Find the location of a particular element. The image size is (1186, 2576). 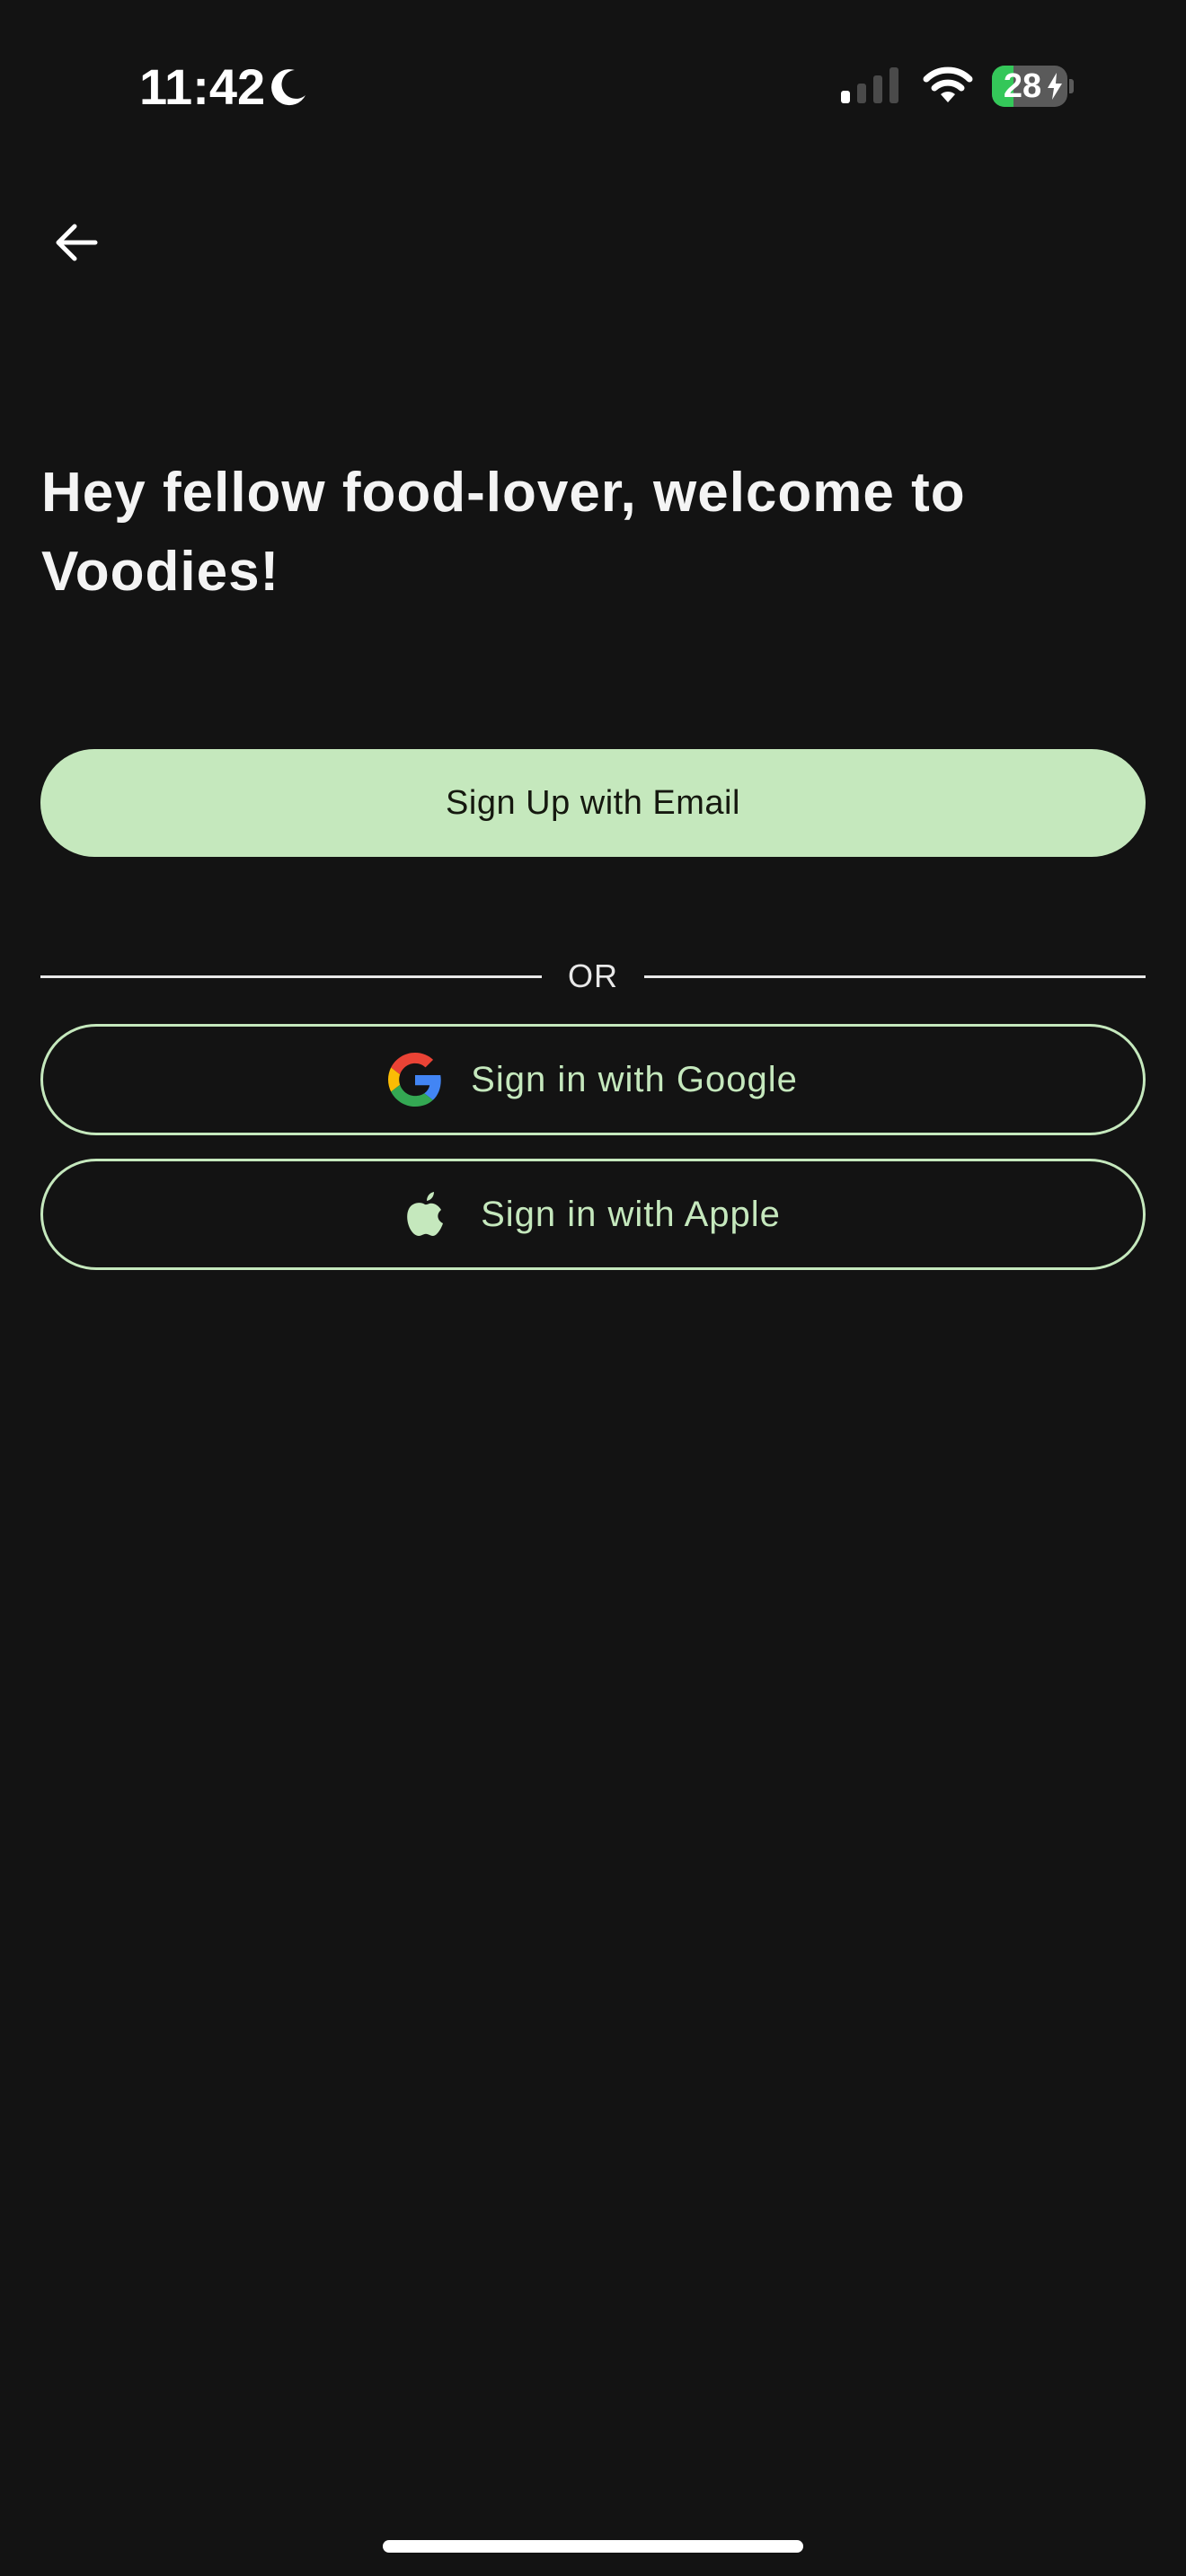

sign-up-email-label: Sign Up with Email is located at coordinates (593, 802).